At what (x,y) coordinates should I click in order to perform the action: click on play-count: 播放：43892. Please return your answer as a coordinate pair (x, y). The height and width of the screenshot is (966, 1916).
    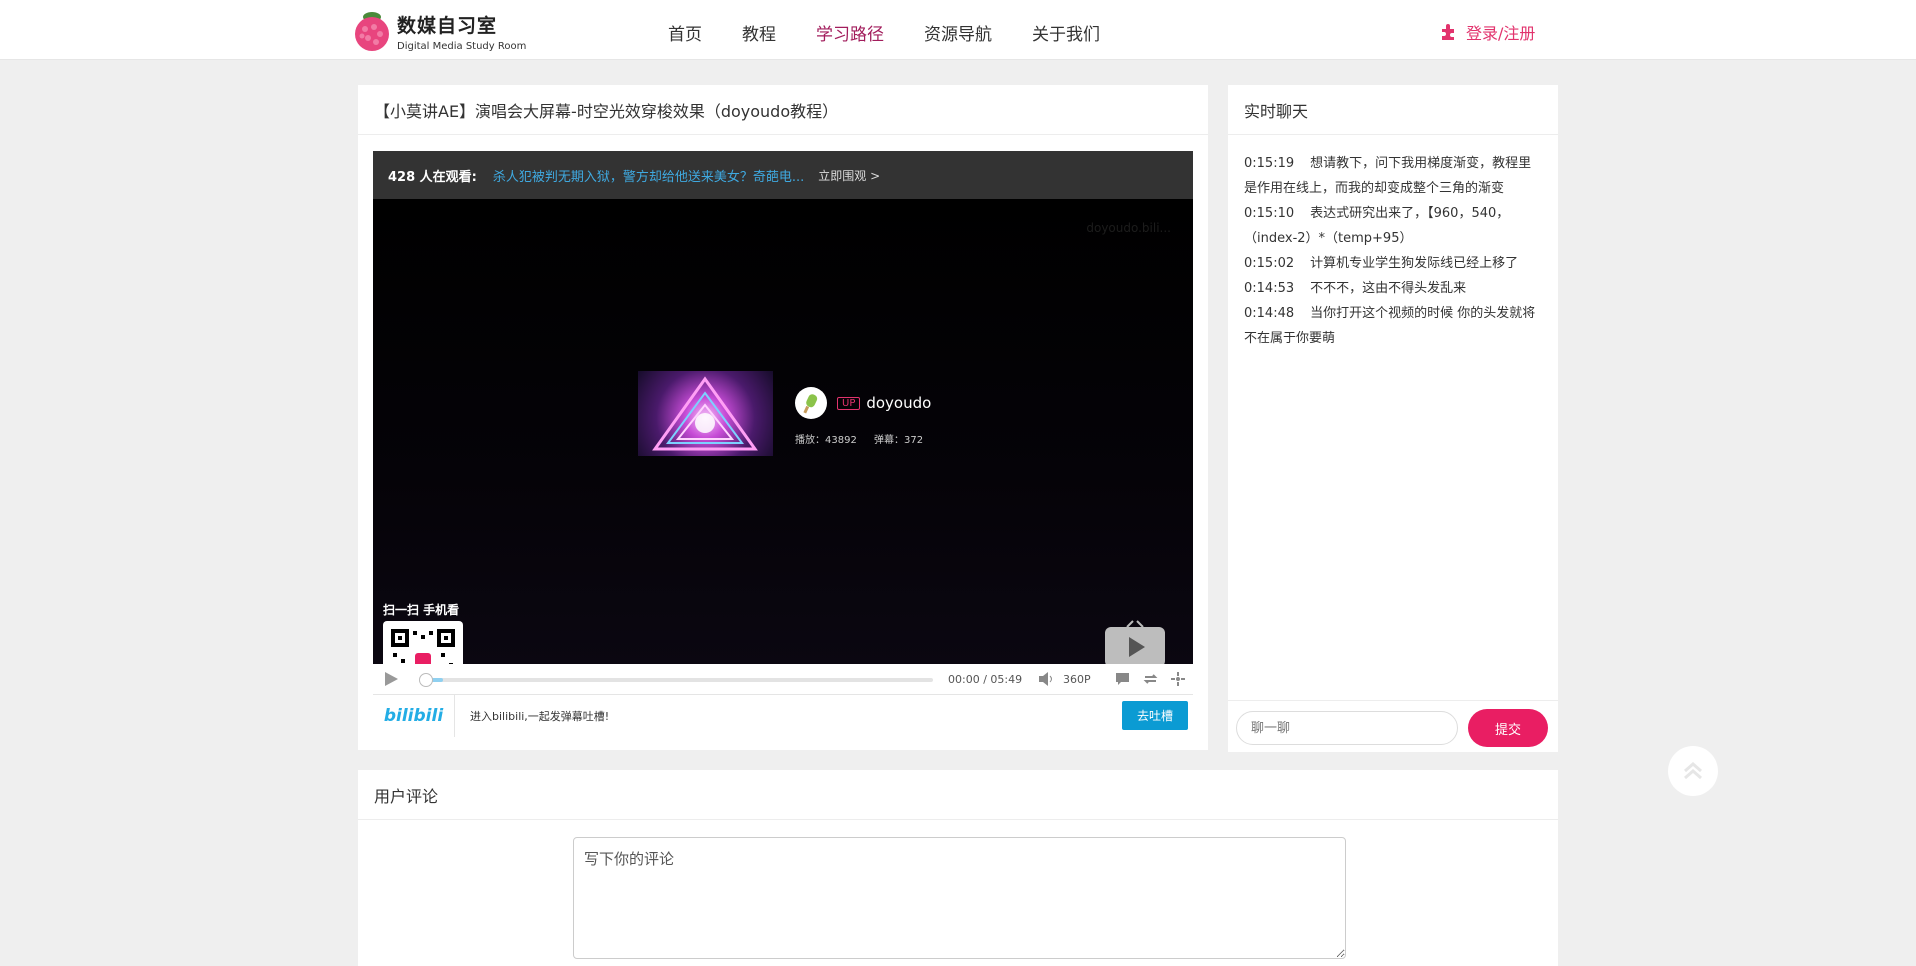
    Looking at the image, I should click on (826, 440).